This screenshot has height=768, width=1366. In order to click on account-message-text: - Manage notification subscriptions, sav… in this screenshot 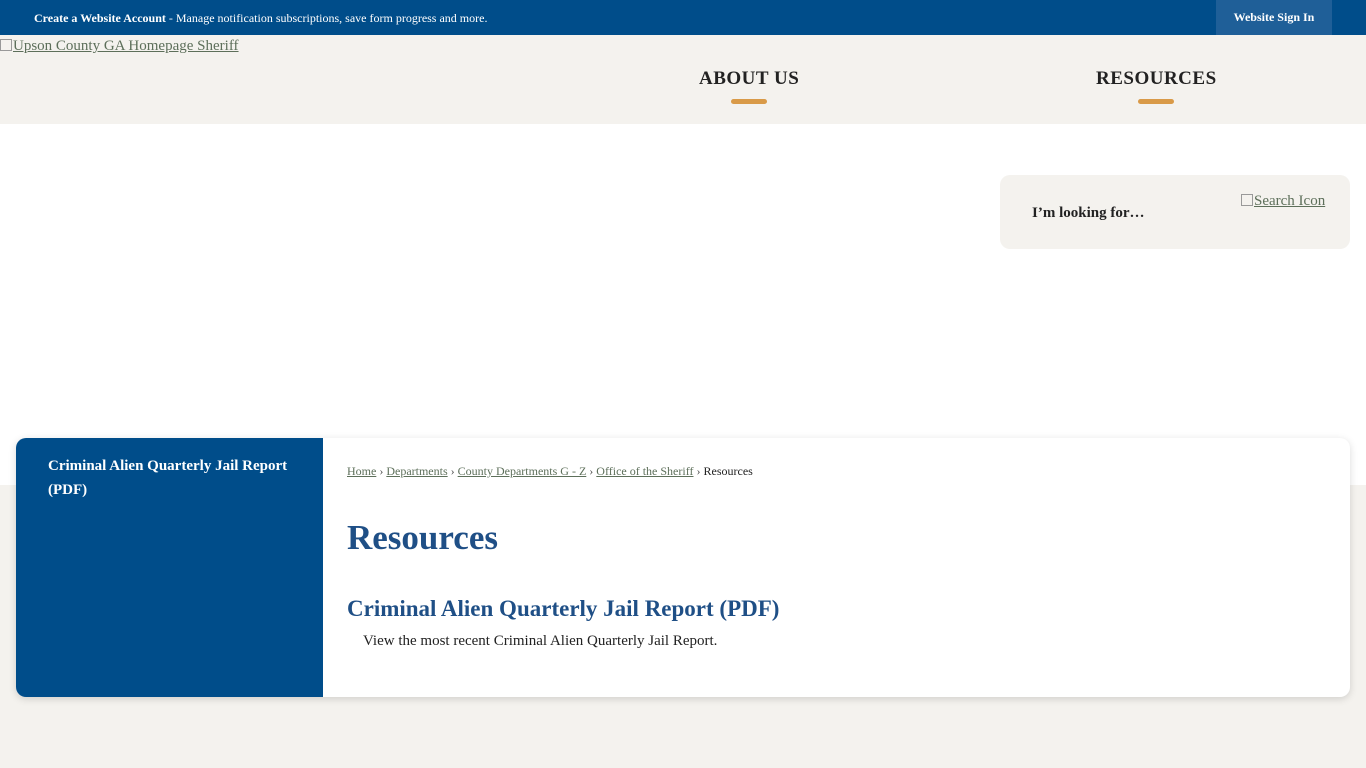, I will do `click(326, 18)`.